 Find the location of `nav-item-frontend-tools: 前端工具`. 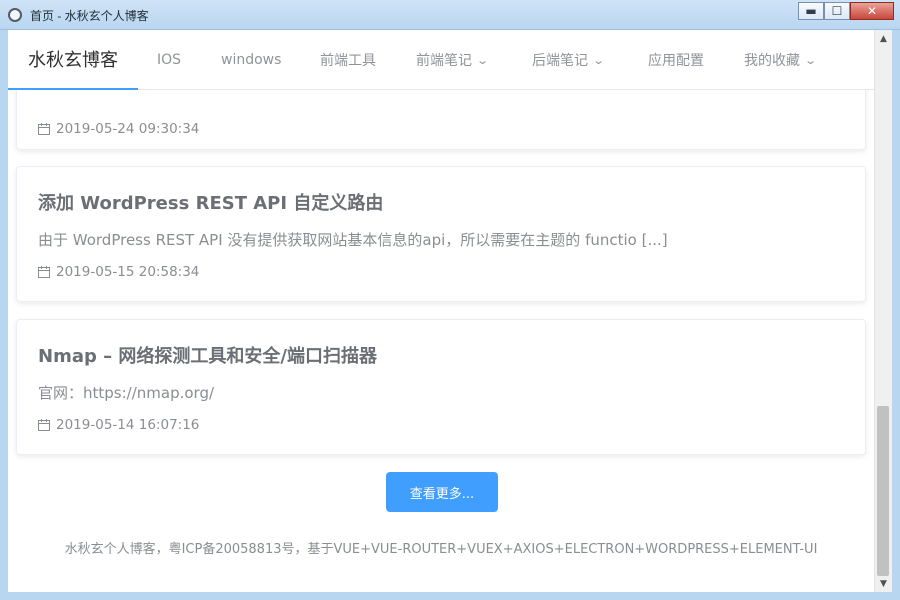

nav-item-frontend-tools: 前端工具 is located at coordinates (348, 60).